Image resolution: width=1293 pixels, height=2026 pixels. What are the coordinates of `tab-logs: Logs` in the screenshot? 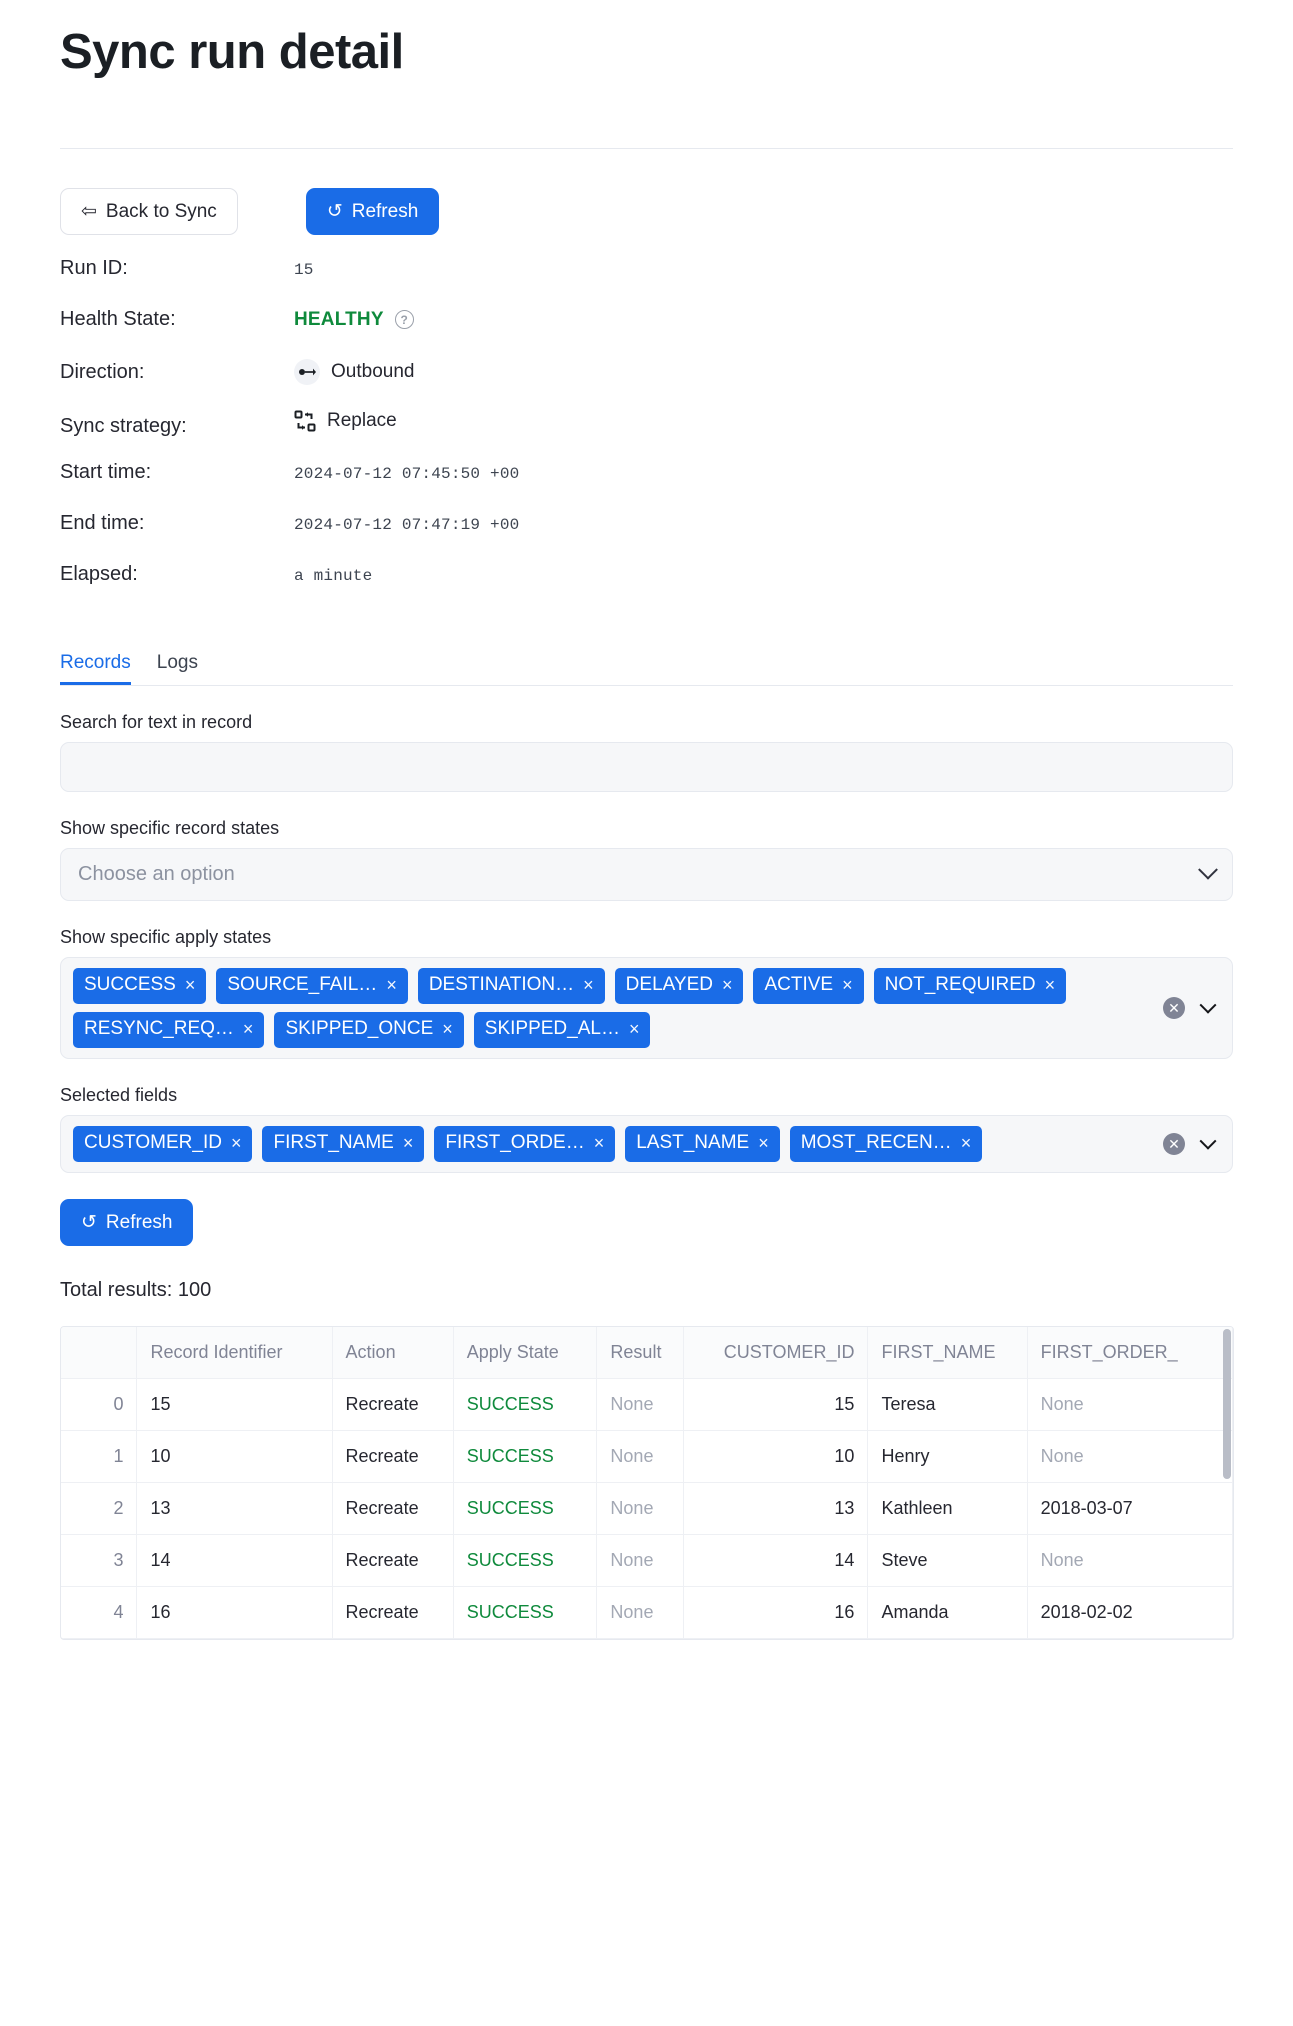 It's located at (177, 668).